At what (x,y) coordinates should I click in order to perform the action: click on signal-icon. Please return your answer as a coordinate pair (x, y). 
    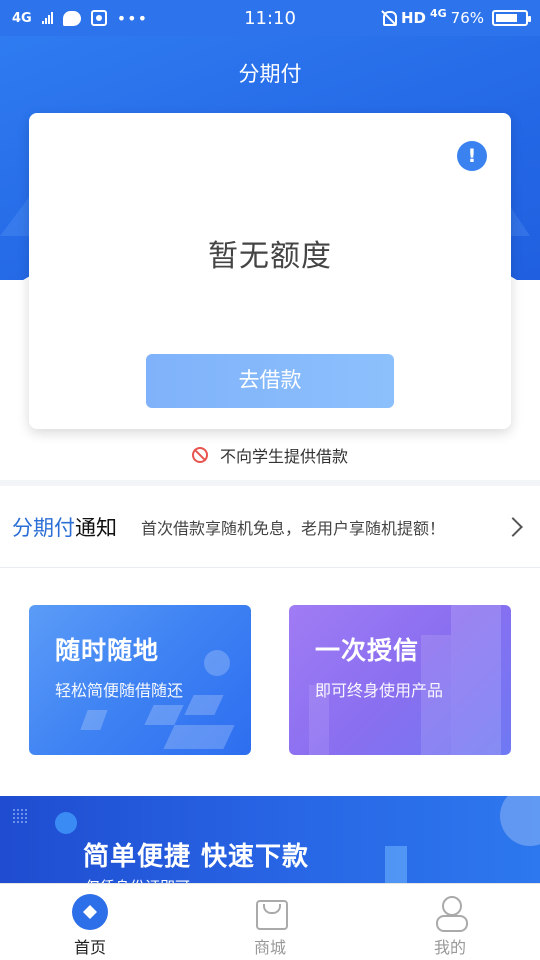
    Looking at the image, I should click on (47, 18).